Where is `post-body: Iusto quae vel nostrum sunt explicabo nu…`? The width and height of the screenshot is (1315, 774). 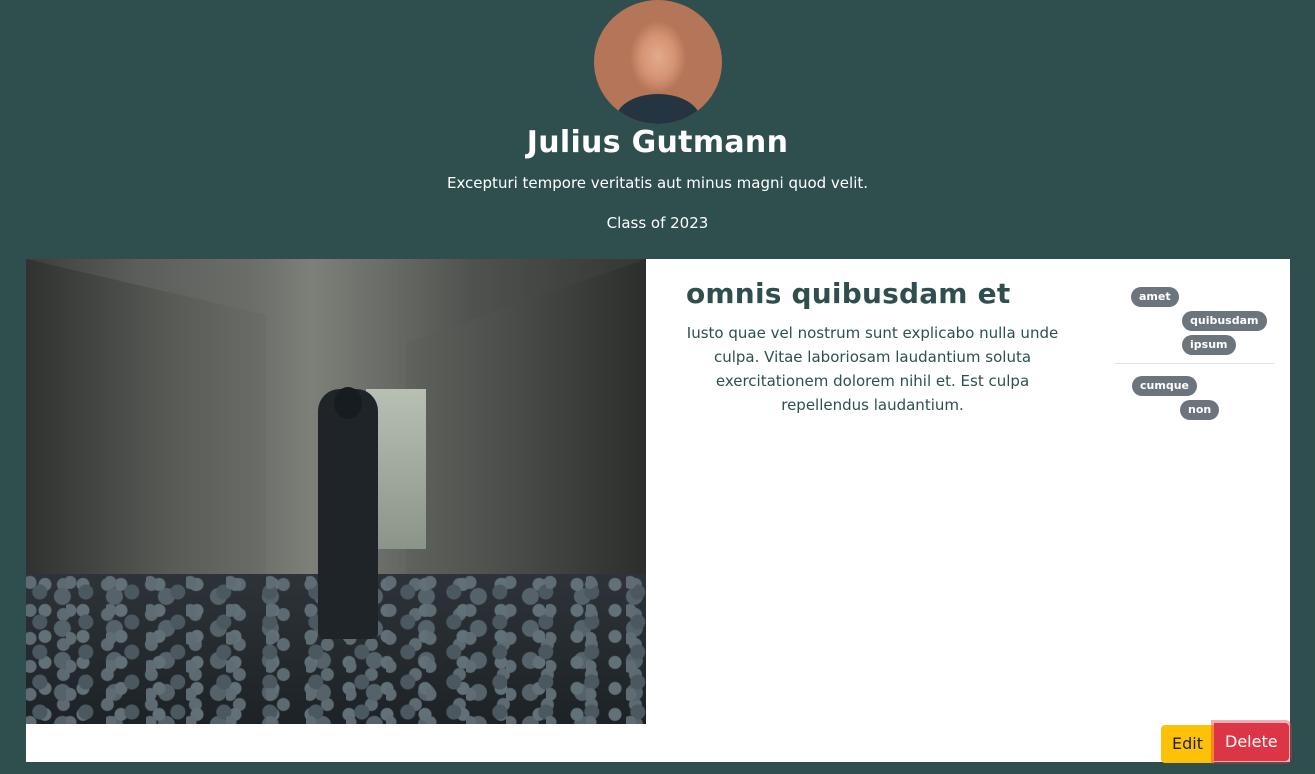 post-body: Iusto quae vel nostrum sunt explicabo nu… is located at coordinates (872, 369).